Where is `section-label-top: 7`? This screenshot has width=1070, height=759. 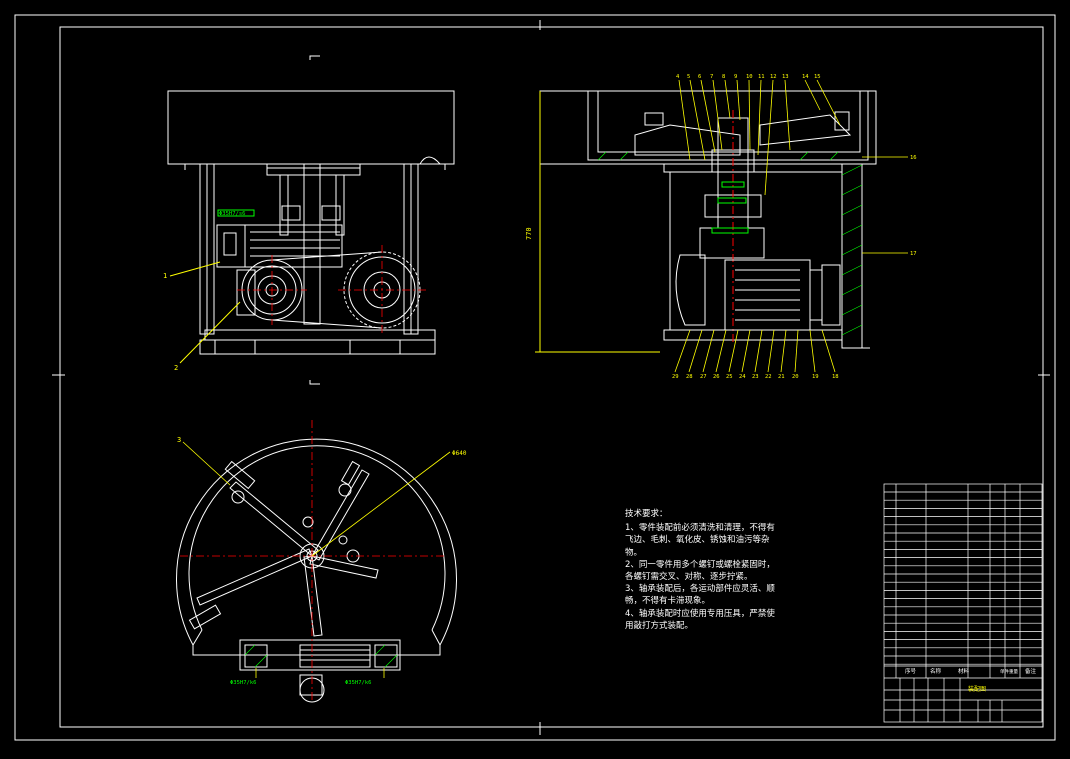 section-label-top: 7 is located at coordinates (711, 77).